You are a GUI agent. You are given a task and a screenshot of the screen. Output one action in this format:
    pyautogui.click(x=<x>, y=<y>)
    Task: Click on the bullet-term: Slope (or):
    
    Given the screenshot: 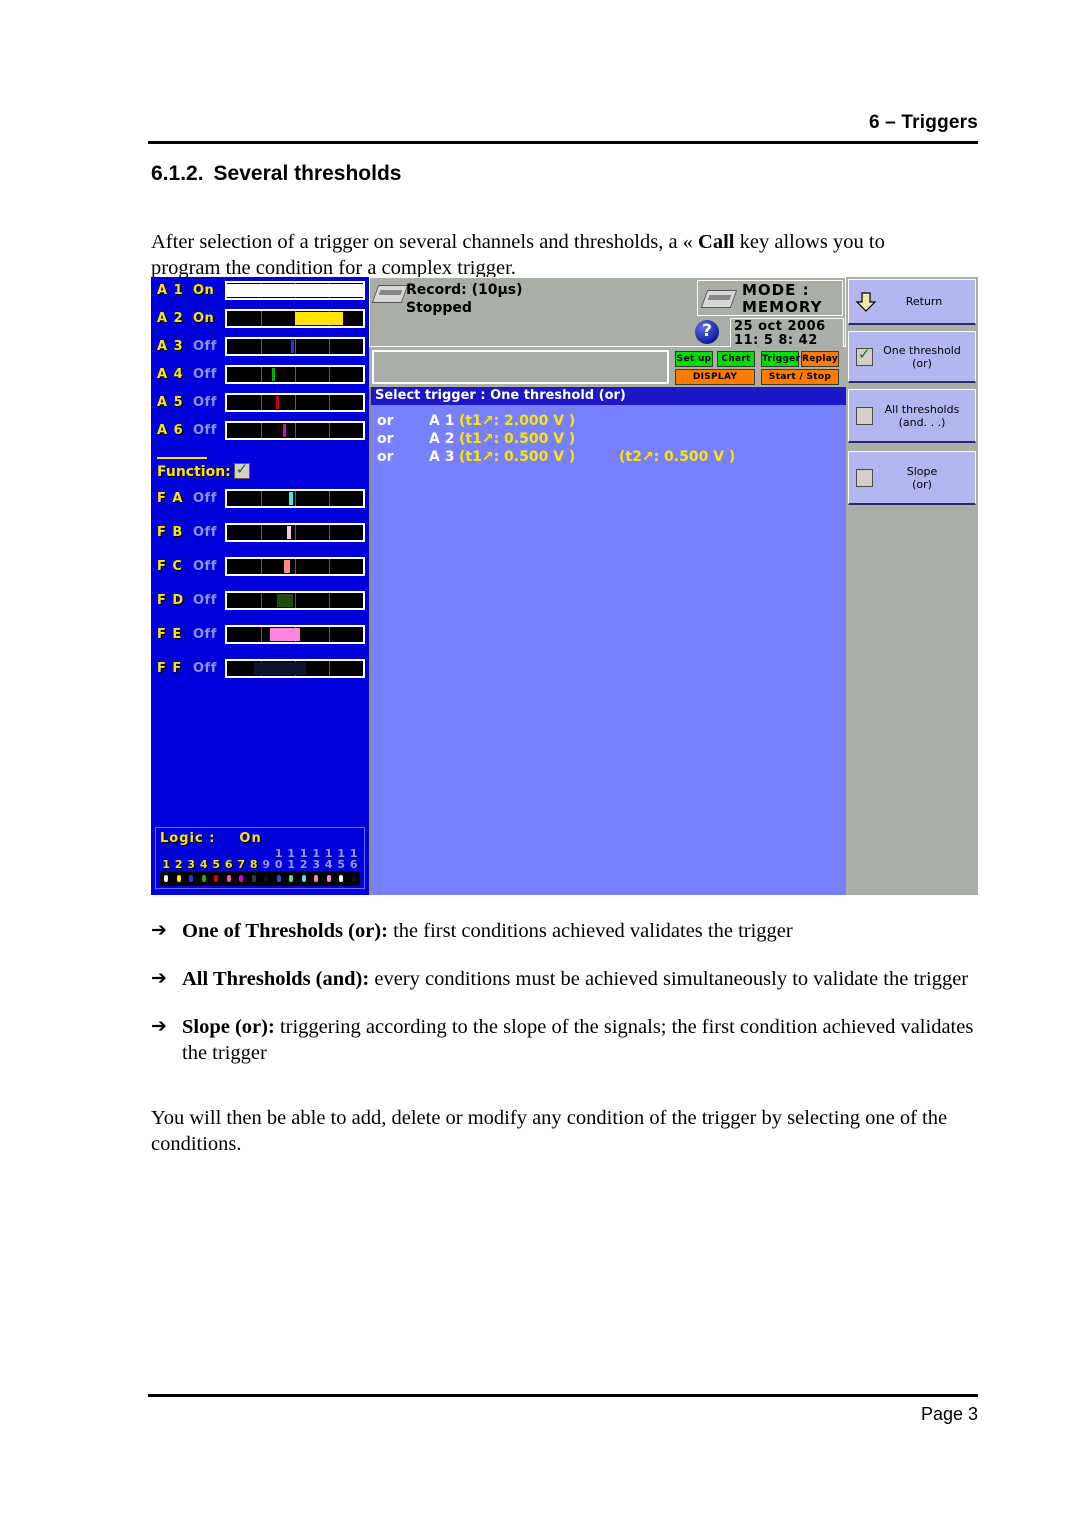 What is the action you would take?
    pyautogui.click(x=228, y=1027)
    